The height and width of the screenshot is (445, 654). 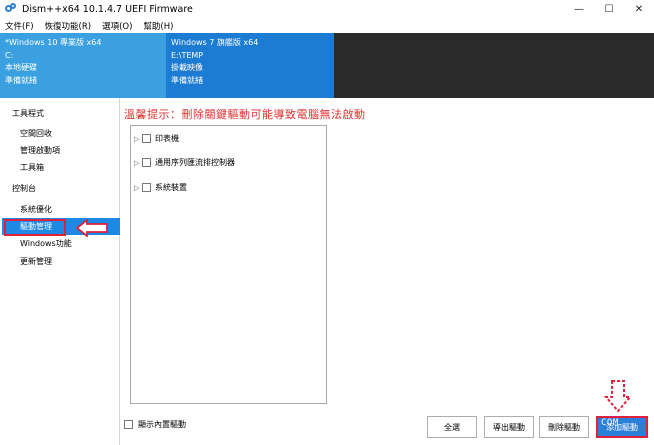 What do you see at coordinates (639, 9) in the screenshot?
I see `close-button: ✕` at bounding box center [639, 9].